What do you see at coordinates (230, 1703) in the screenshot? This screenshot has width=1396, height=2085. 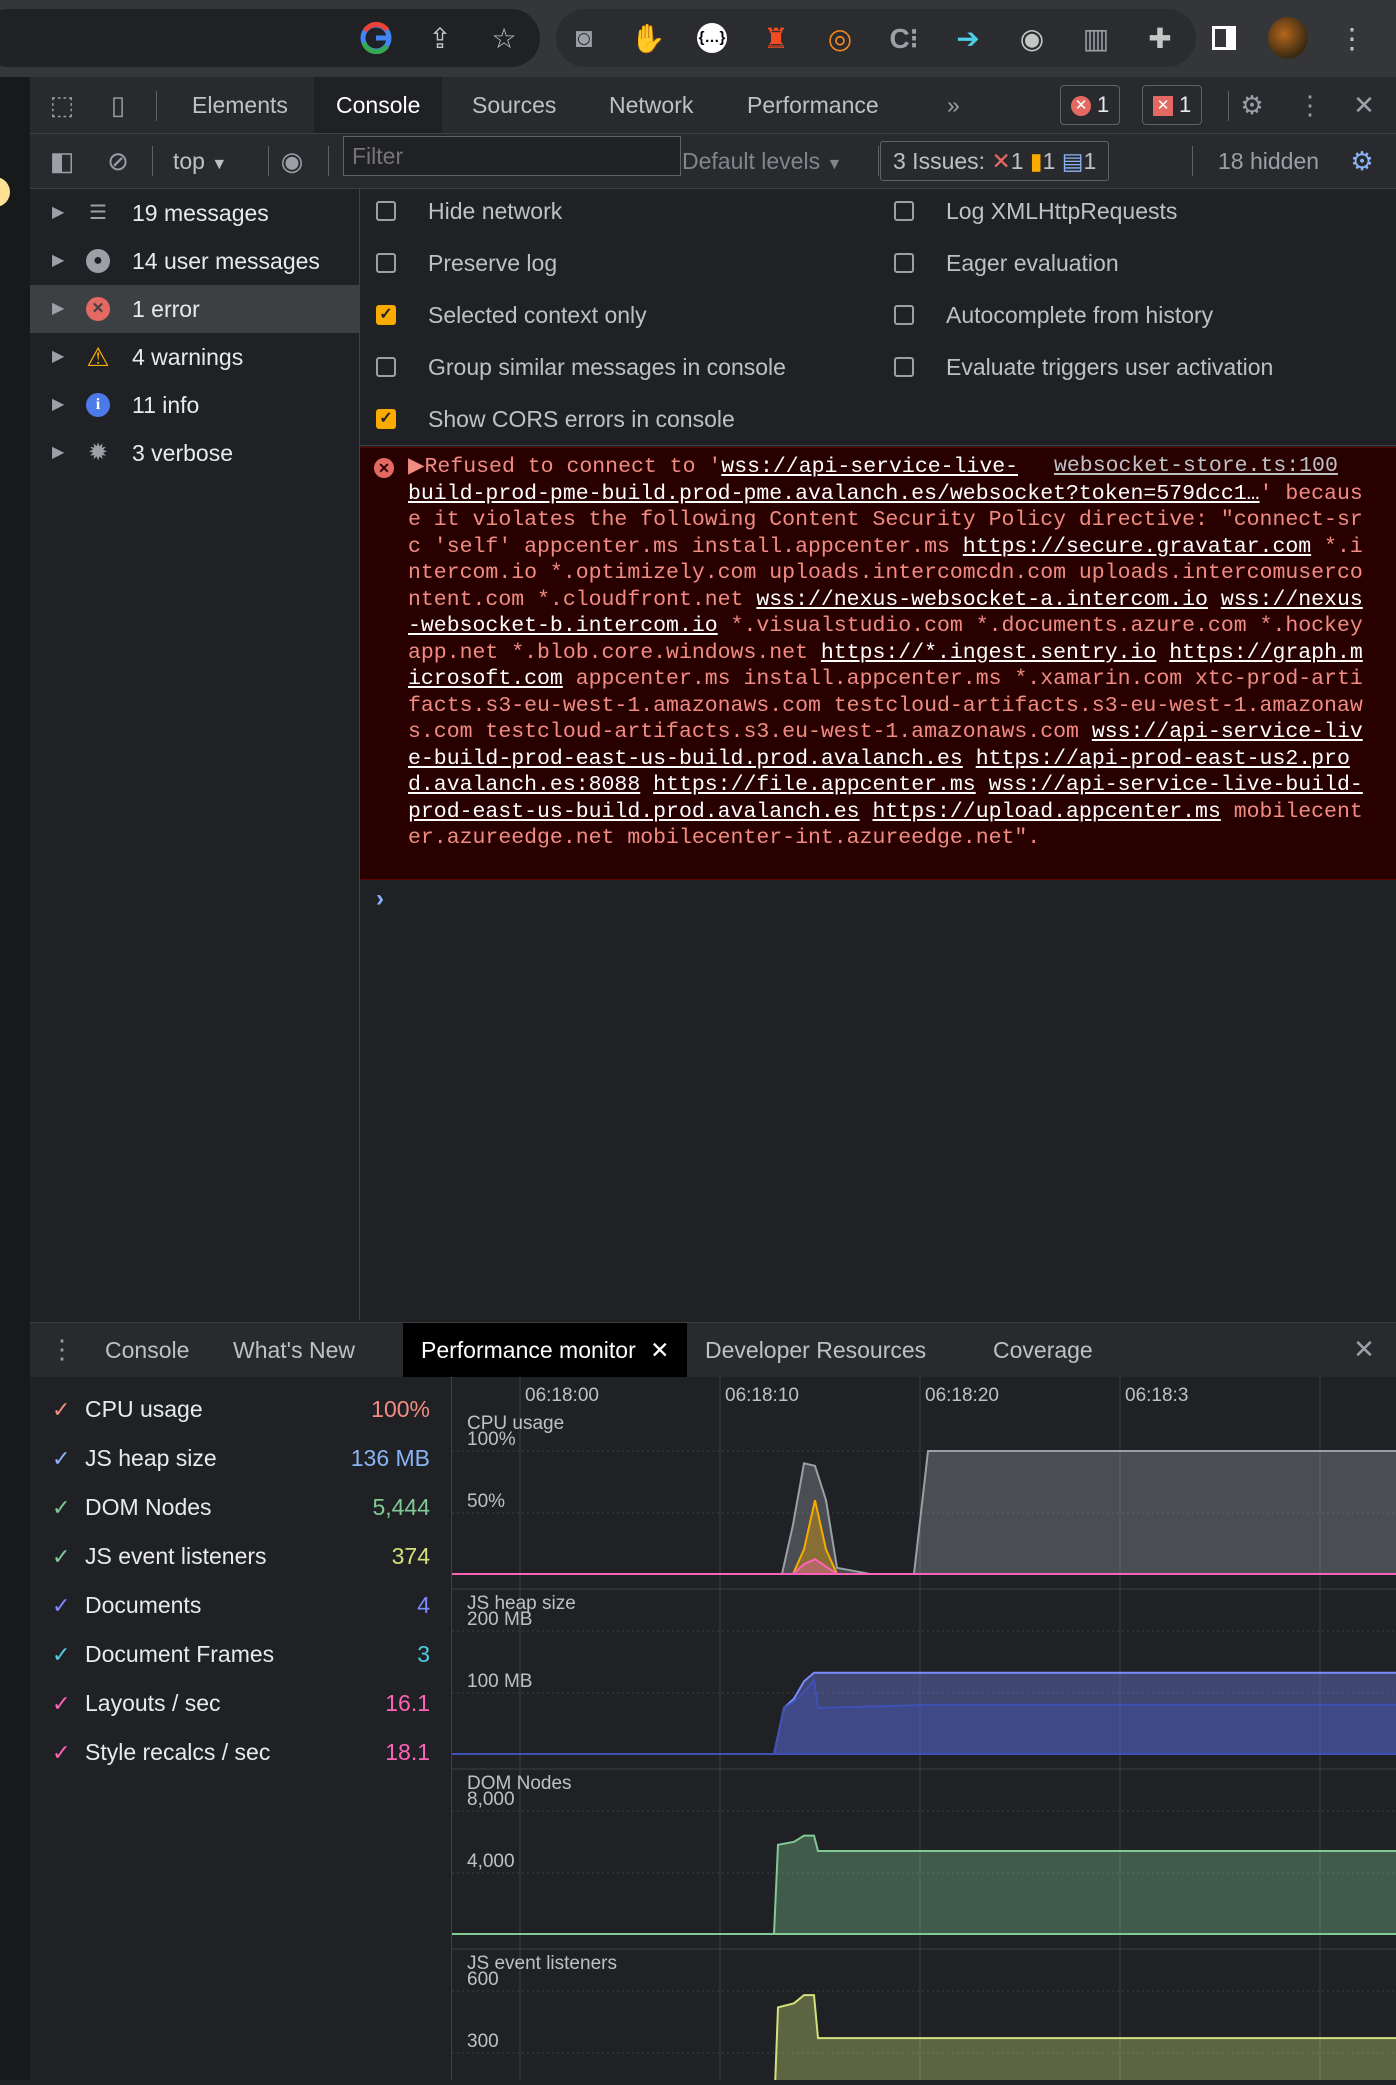 I see `metric-layouts-per-sec: ✓ Layouts / sec 16.1` at bounding box center [230, 1703].